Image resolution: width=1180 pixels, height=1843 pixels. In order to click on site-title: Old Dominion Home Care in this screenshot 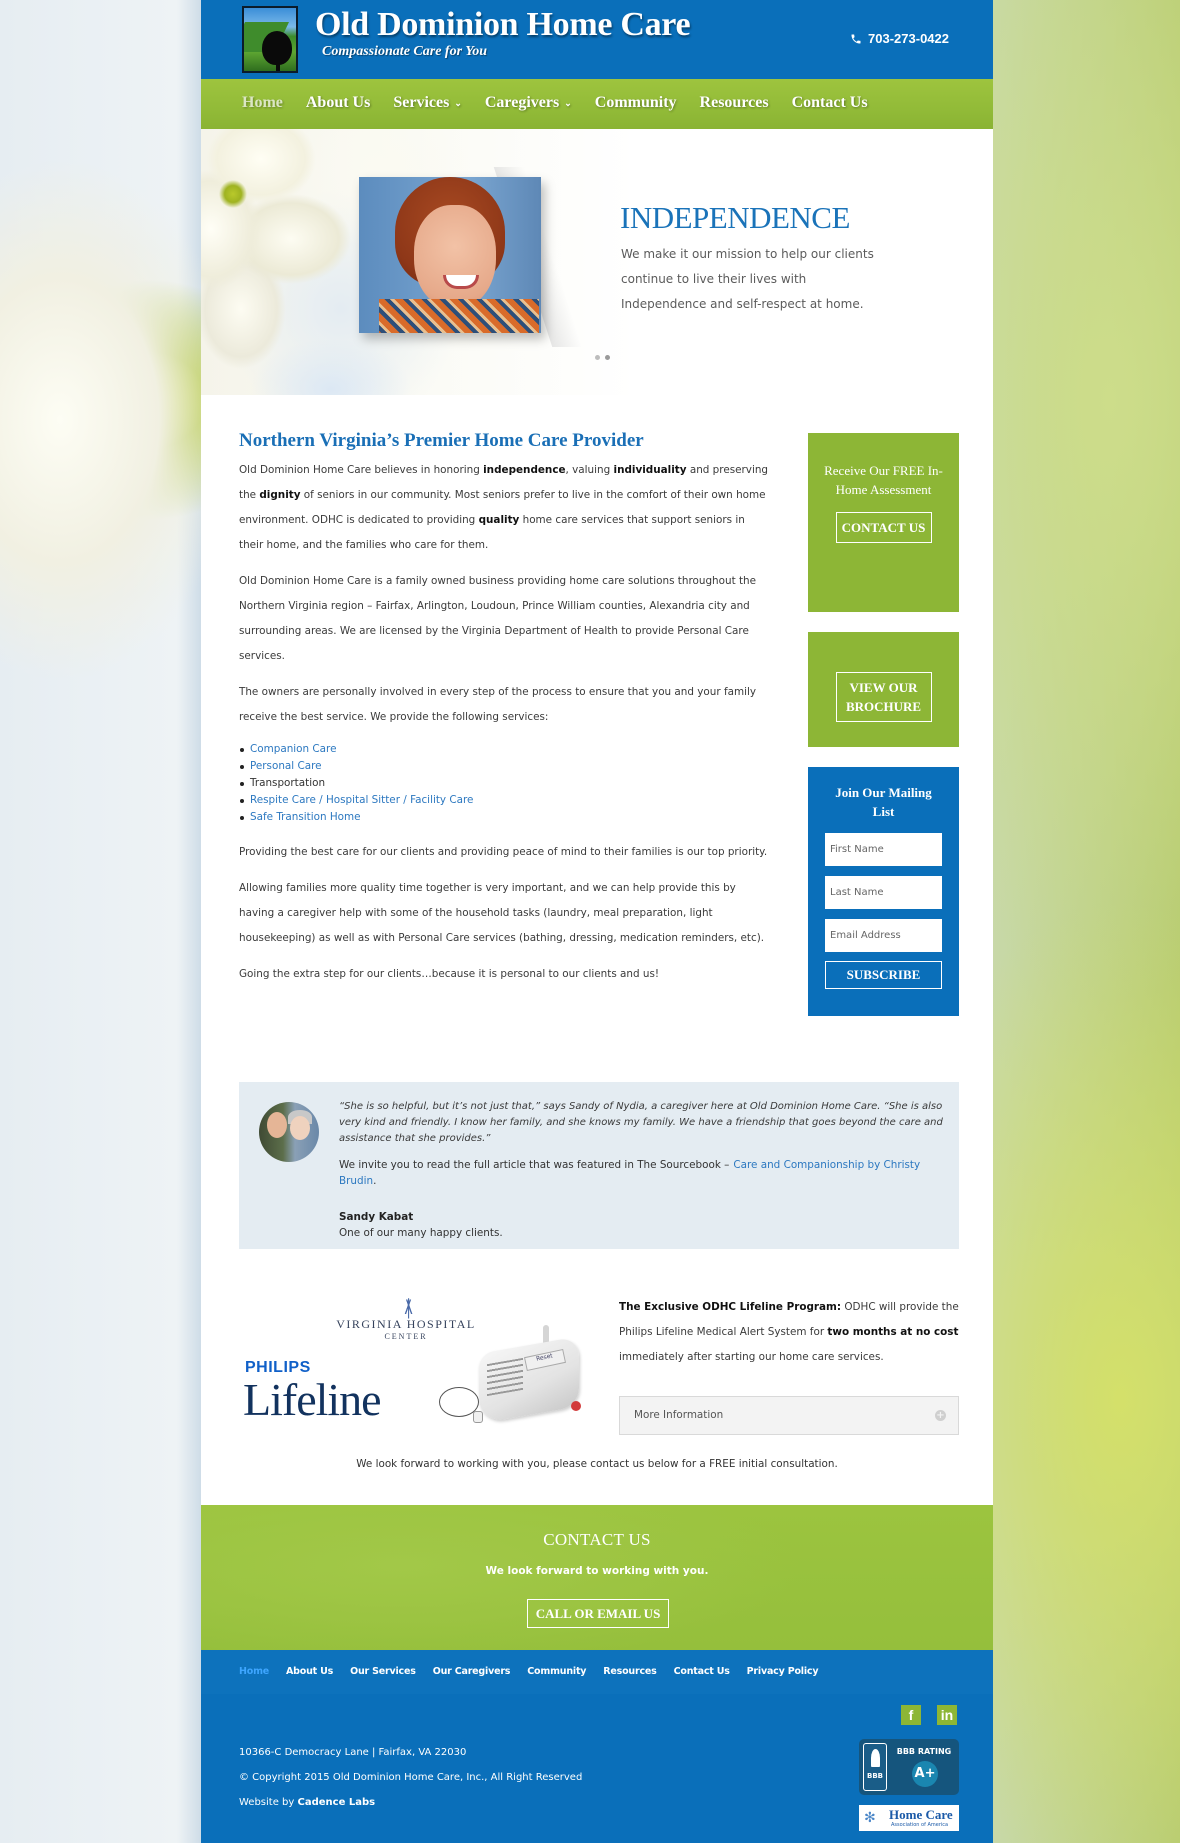, I will do `click(503, 25)`.